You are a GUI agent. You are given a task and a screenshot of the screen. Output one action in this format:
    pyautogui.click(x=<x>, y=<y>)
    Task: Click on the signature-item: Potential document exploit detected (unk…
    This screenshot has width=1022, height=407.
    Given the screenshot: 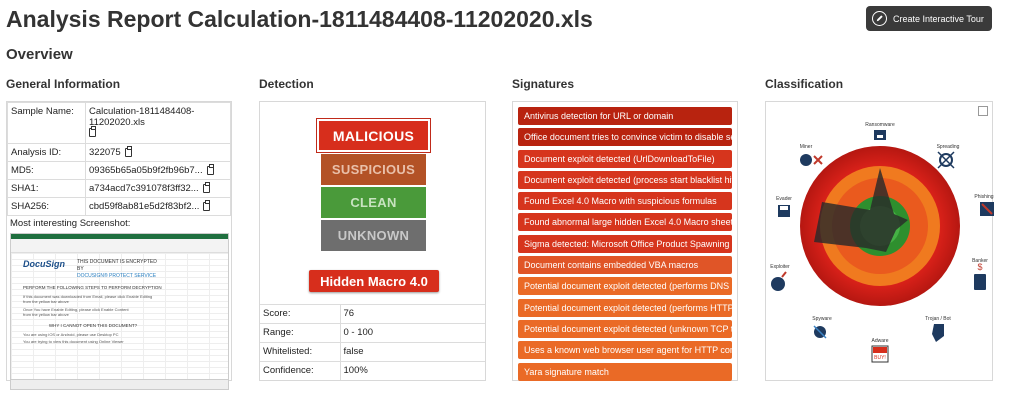 What is the action you would take?
    pyautogui.click(x=625, y=328)
    